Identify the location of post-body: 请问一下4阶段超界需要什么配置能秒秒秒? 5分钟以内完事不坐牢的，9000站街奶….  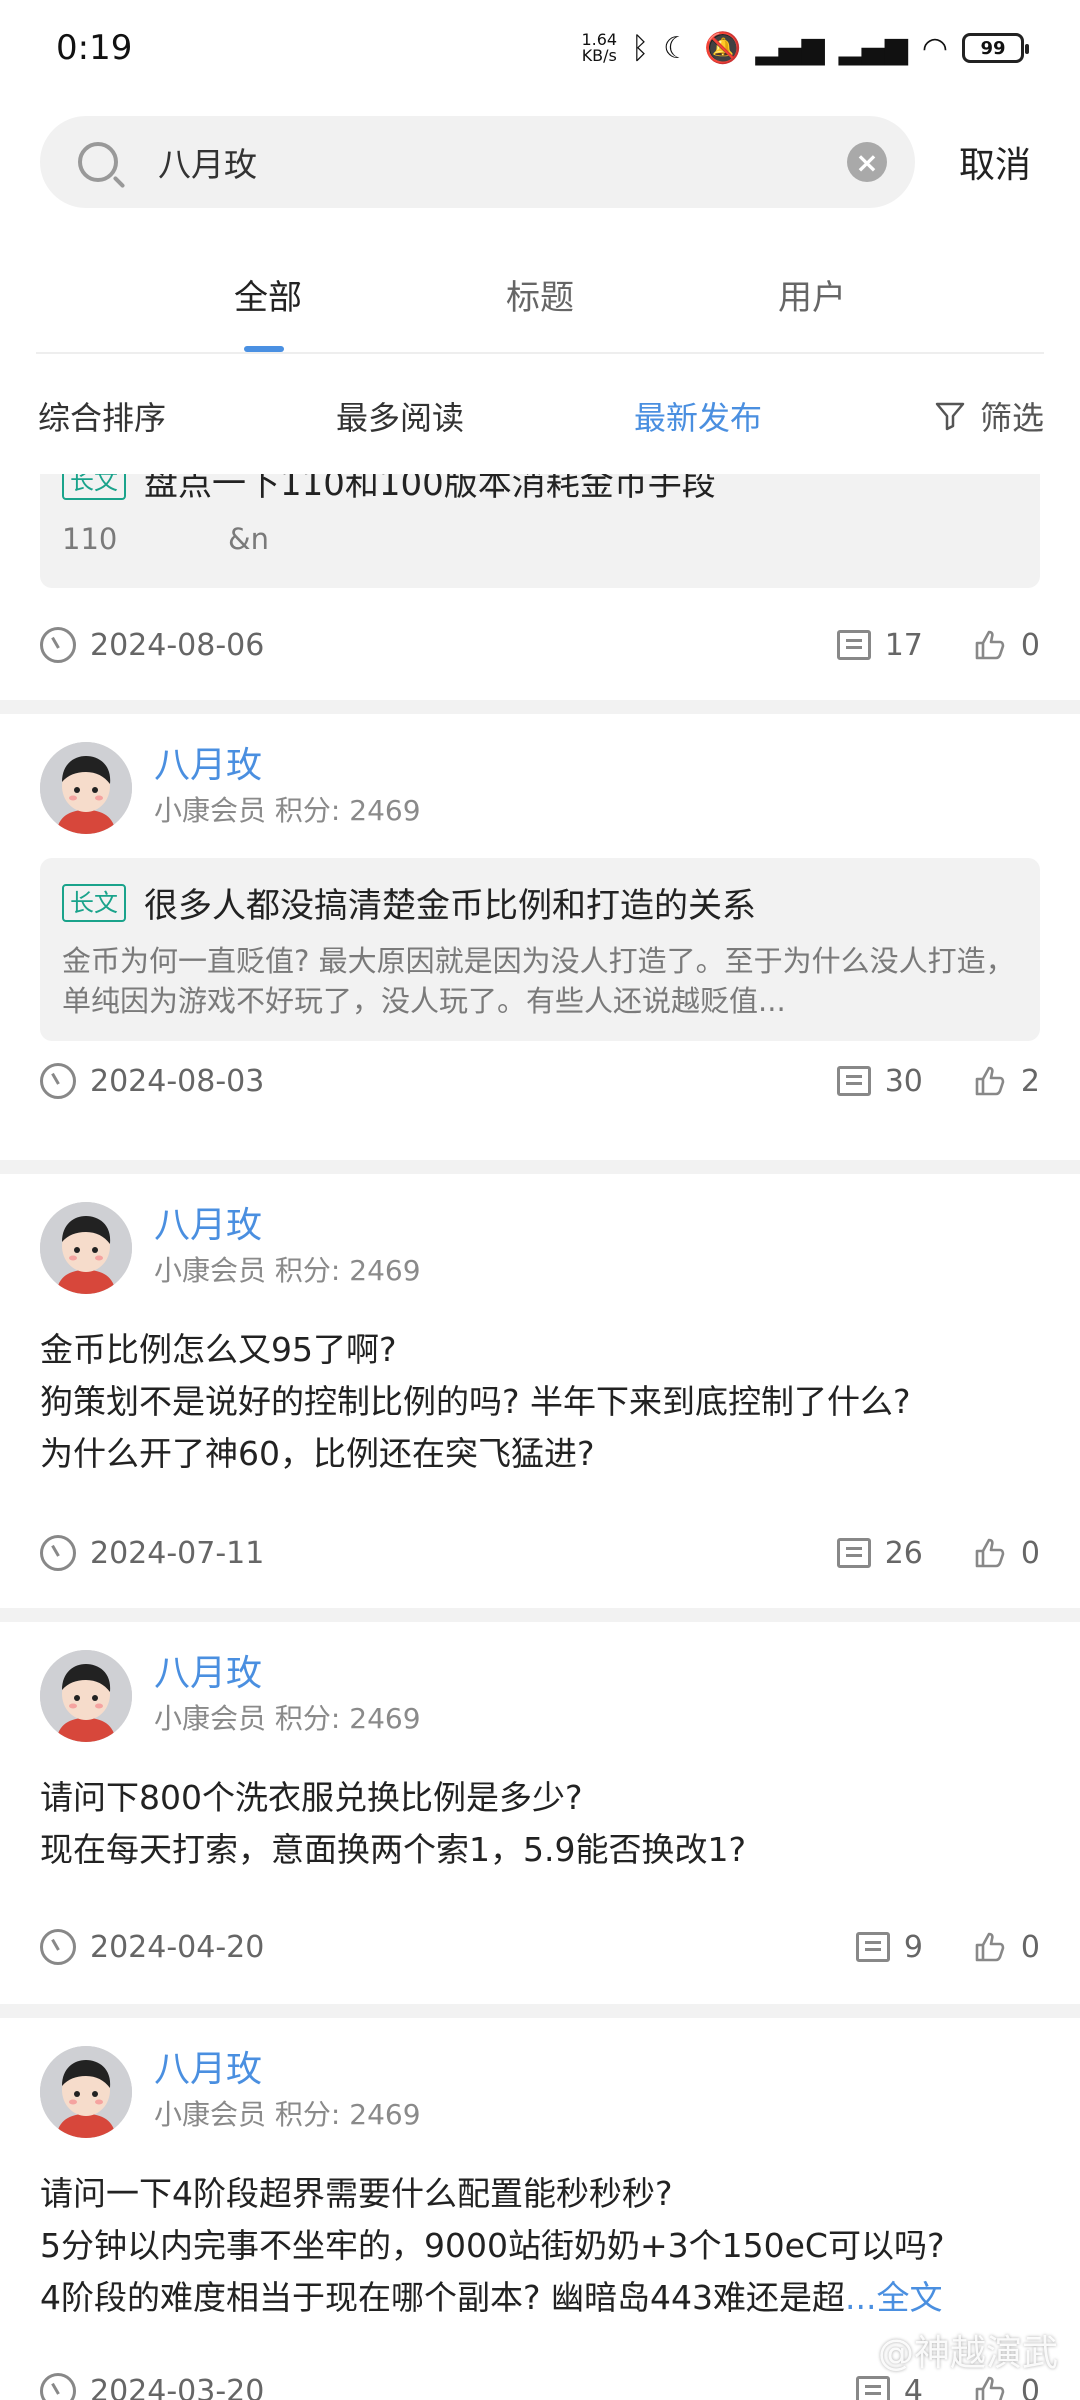
(545, 2246).